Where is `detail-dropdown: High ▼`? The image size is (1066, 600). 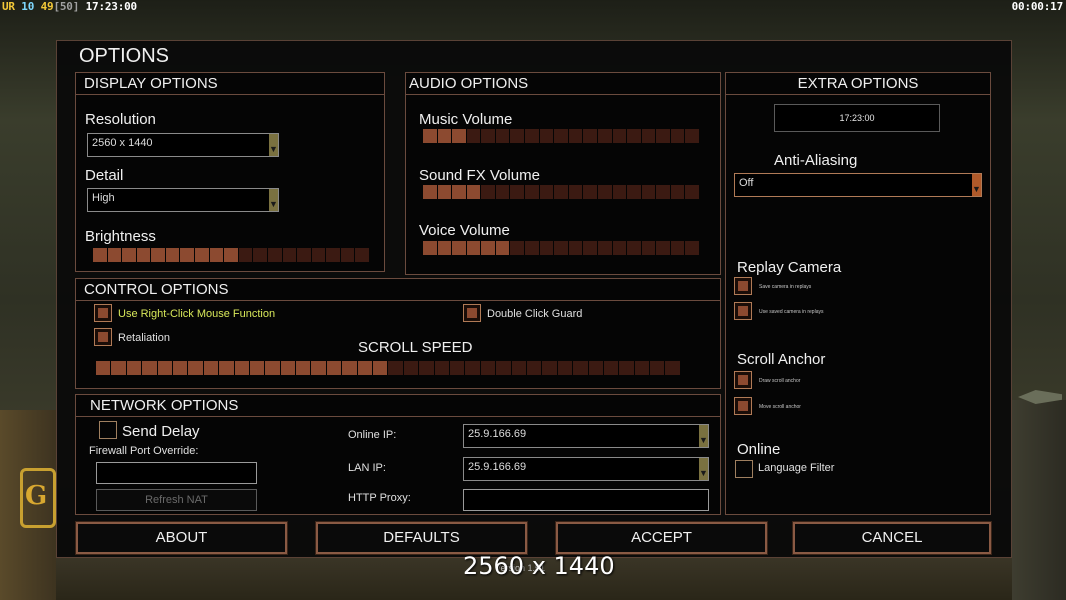
detail-dropdown: High ▼ is located at coordinates (183, 200).